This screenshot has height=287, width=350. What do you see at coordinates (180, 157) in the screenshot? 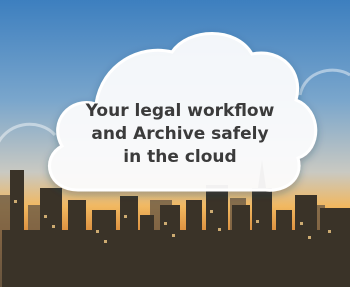
I see `headline-line-3: in the cloud` at bounding box center [180, 157].